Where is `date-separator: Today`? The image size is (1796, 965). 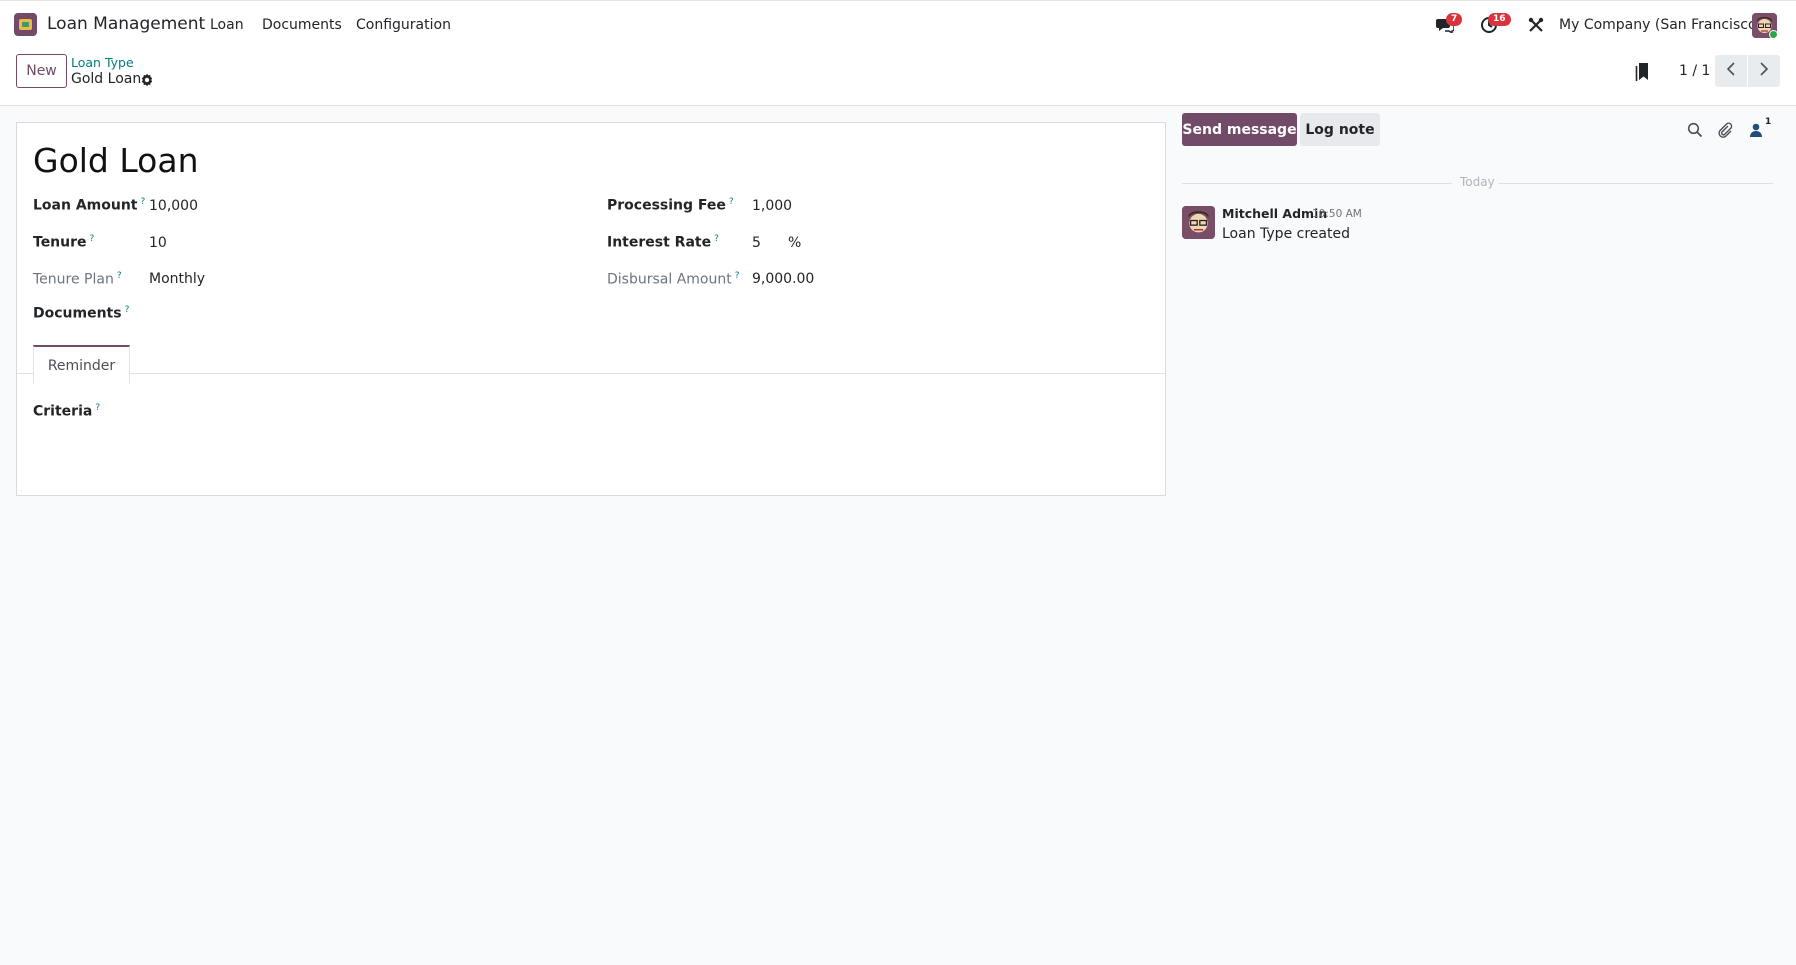 date-separator: Today is located at coordinates (1477, 182).